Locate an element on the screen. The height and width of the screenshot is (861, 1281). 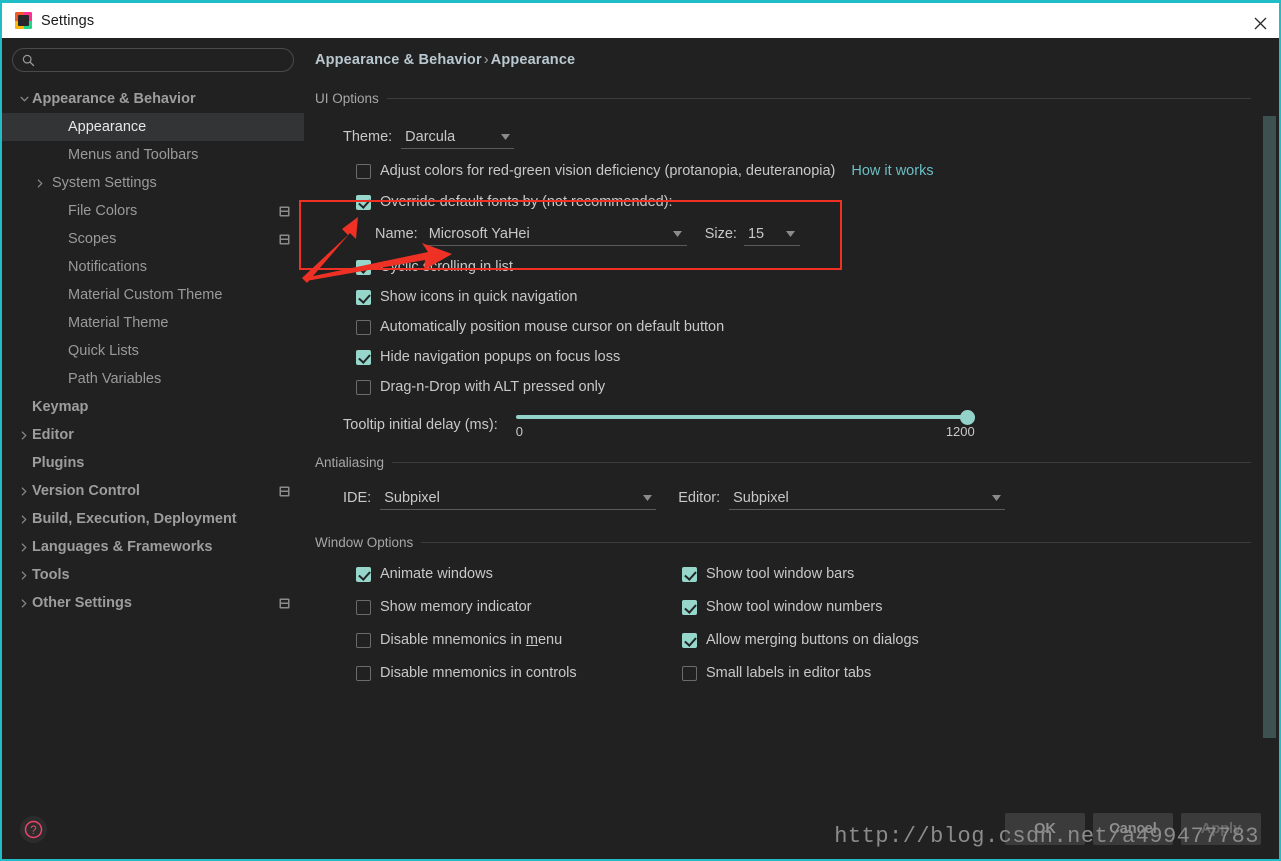
tooltip-delay-slider is located at coordinates (745, 417).